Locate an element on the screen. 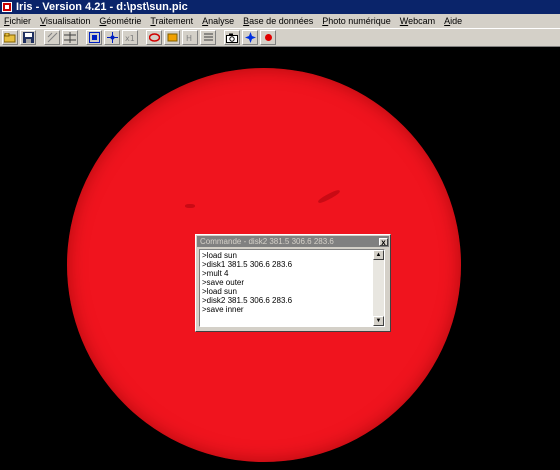  menu-base-de-donnees: Base de données is located at coordinates (278, 21).